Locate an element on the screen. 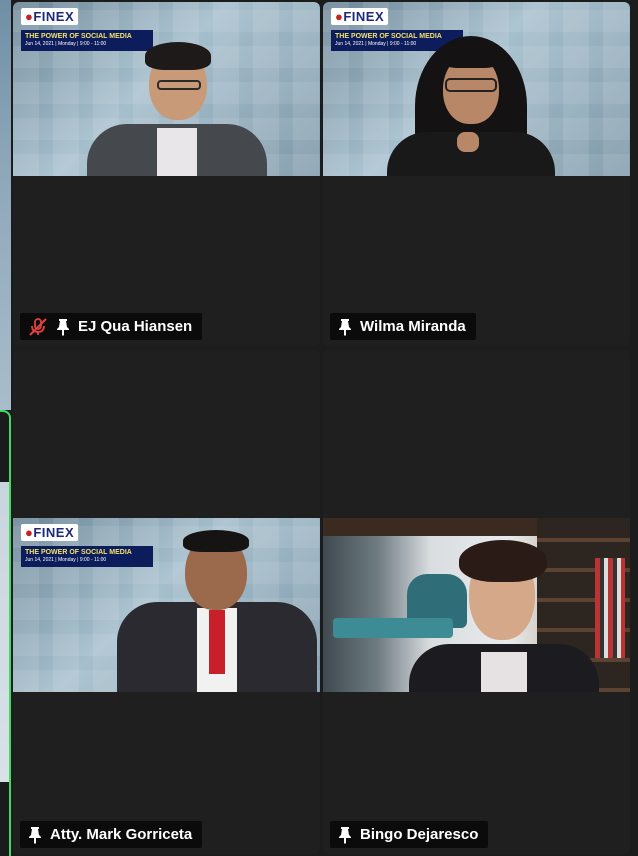  participant-name-tag: EJ Qua Hiansen is located at coordinates (111, 326).